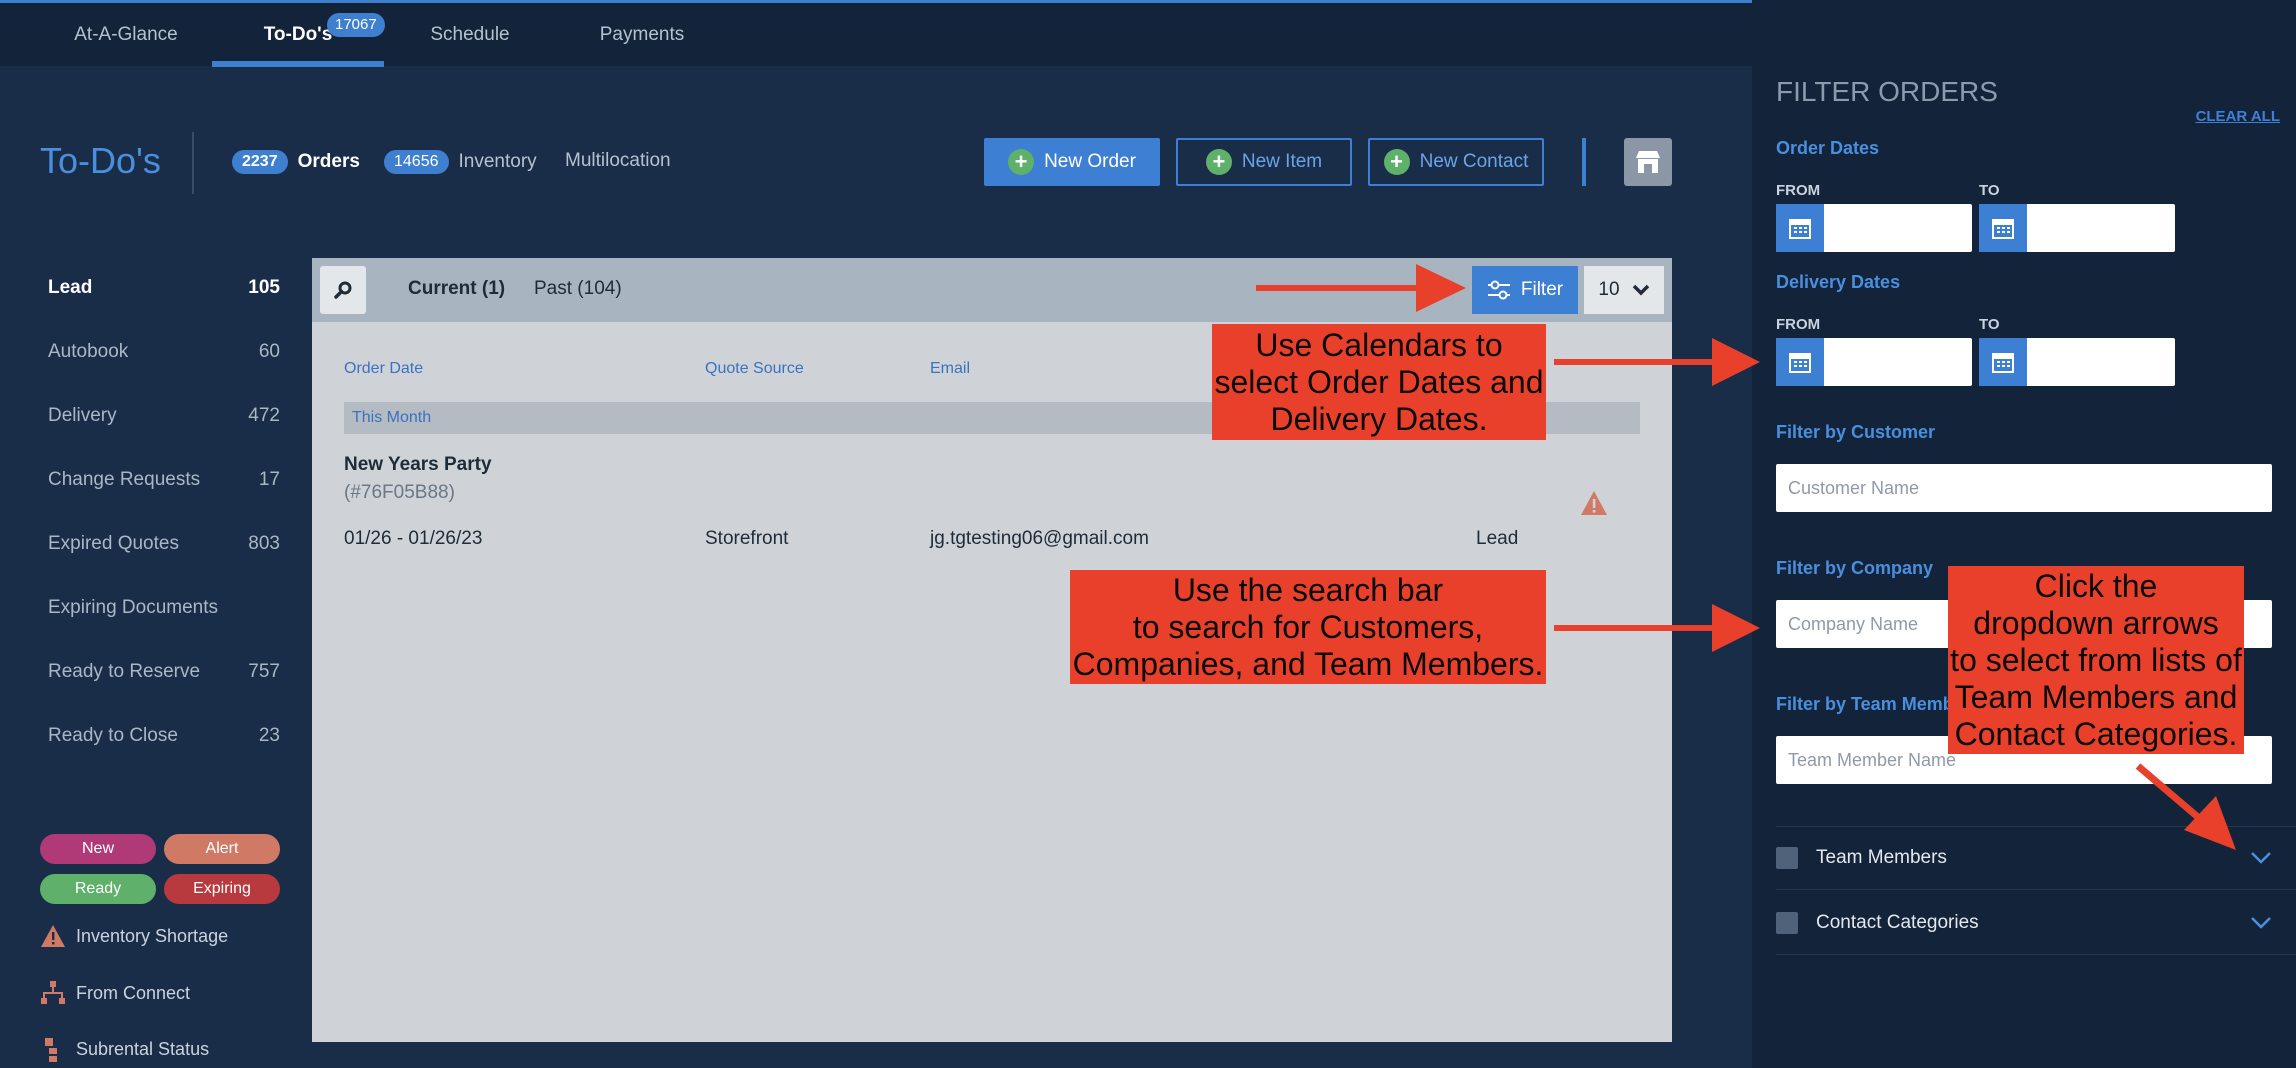  What do you see at coordinates (1657, 628) in the screenshot?
I see `arrow-to-company-input` at bounding box center [1657, 628].